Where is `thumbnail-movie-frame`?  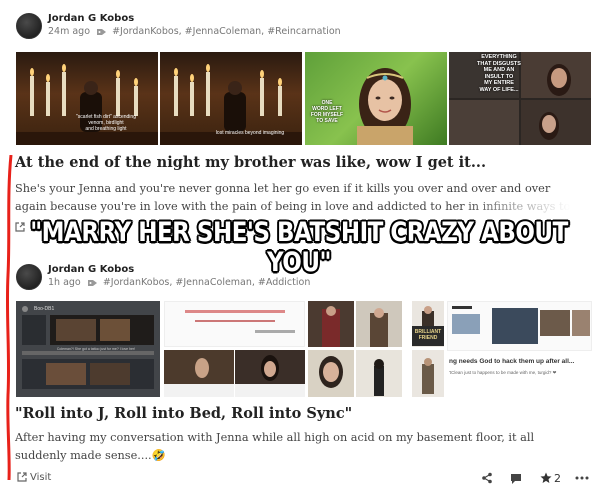
thumbnail-movie-frame is located at coordinates (199, 373).